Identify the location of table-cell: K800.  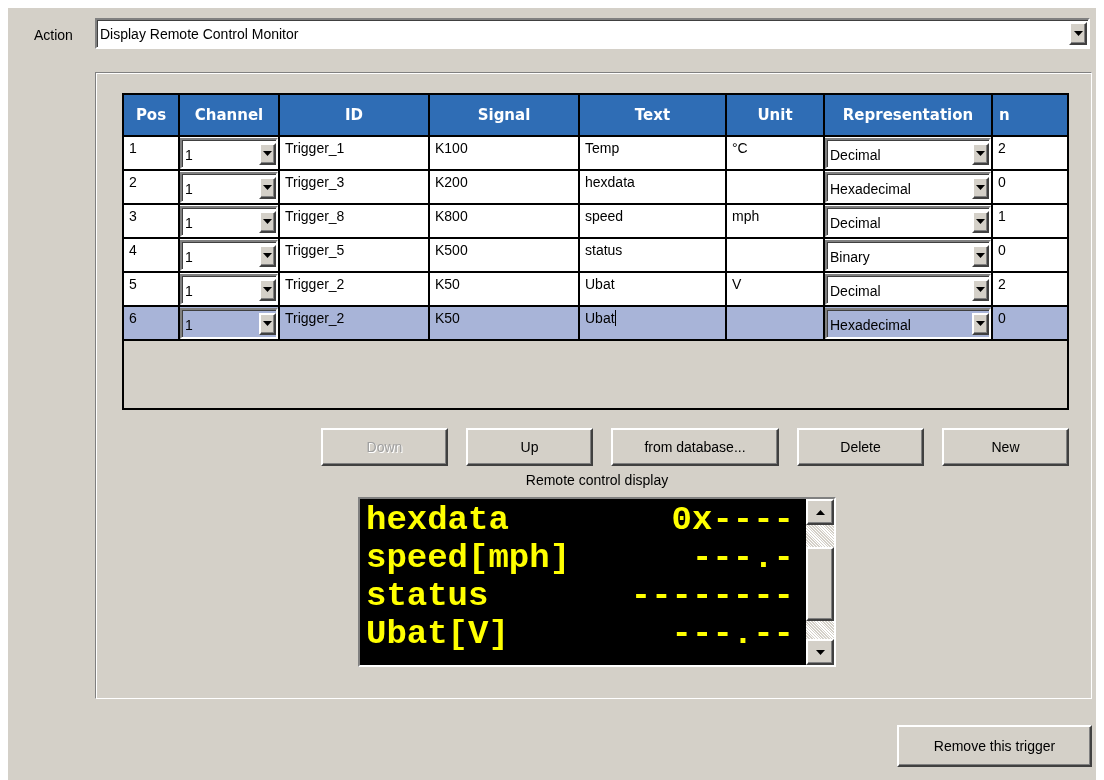
(505, 221).